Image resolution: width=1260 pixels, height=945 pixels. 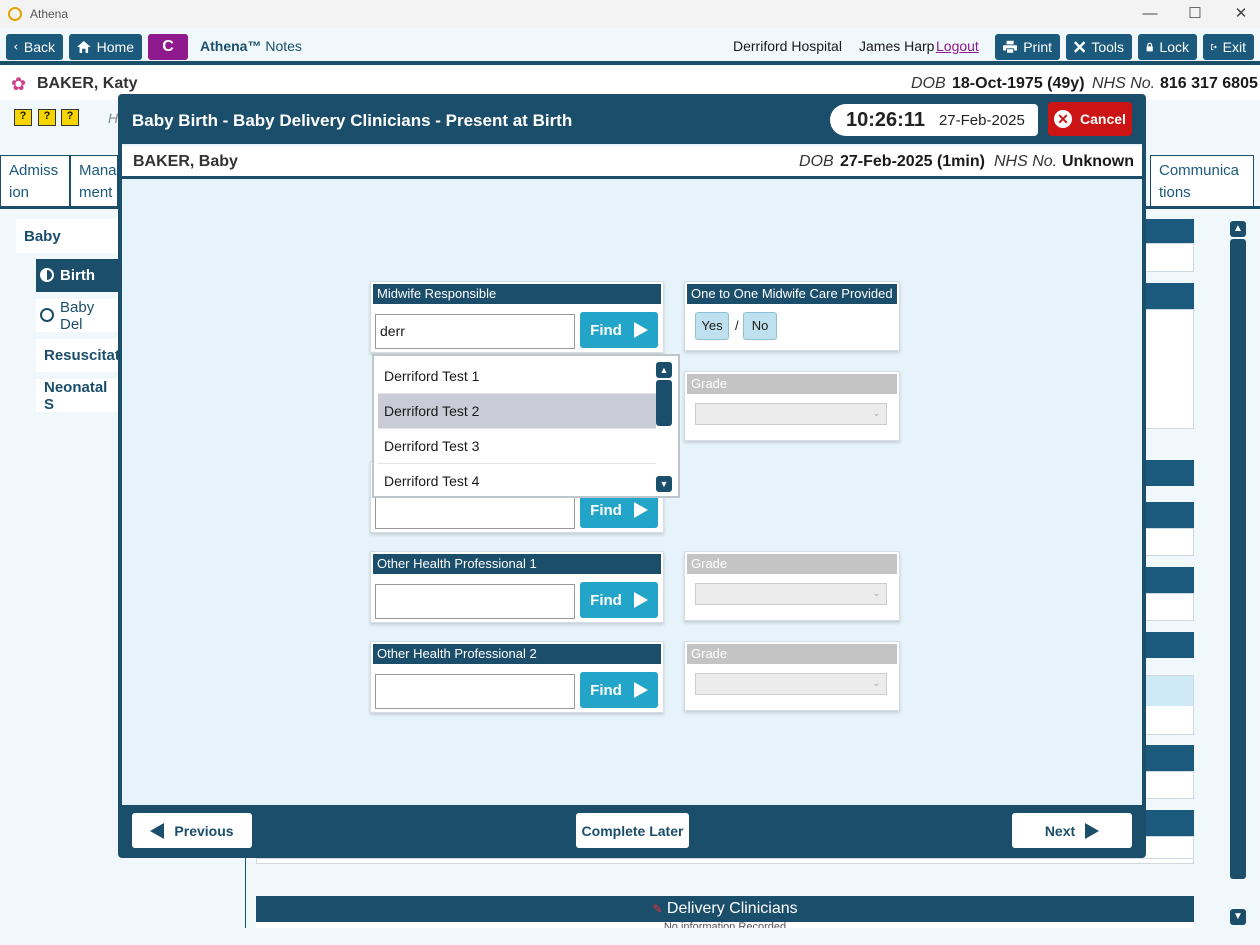 I want to click on dropdown-scroll-up-icon: ▲, so click(x=664, y=370).